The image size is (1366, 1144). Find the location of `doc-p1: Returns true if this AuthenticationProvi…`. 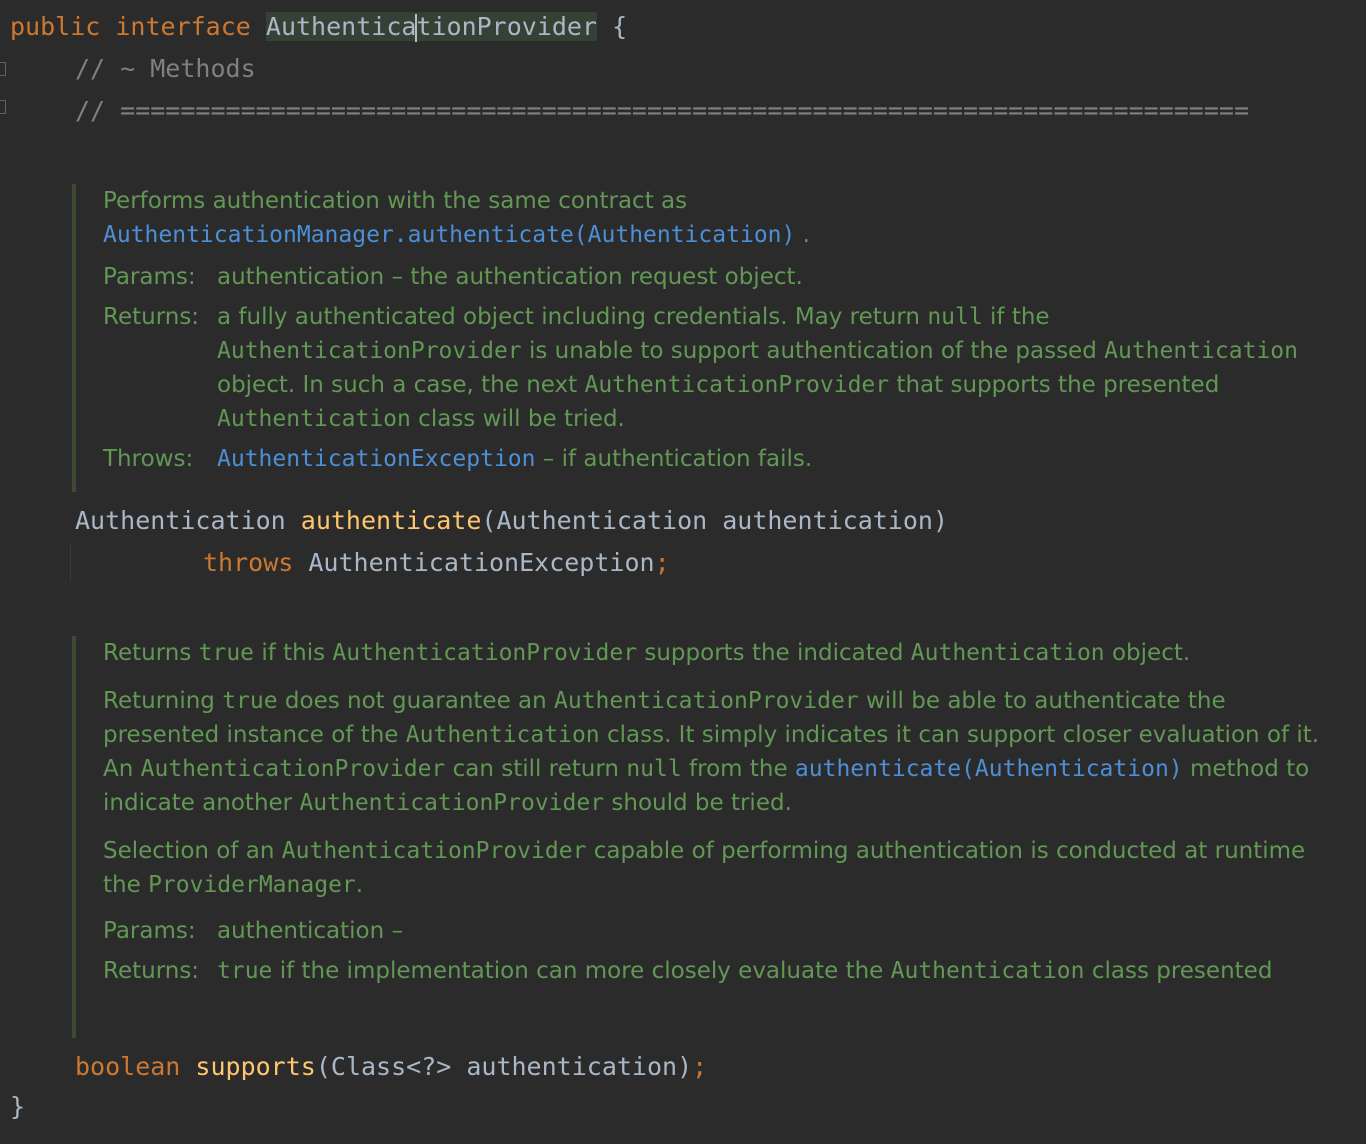

doc-p1: Returns true if this AuthenticationProvi… is located at coordinates (647, 653).